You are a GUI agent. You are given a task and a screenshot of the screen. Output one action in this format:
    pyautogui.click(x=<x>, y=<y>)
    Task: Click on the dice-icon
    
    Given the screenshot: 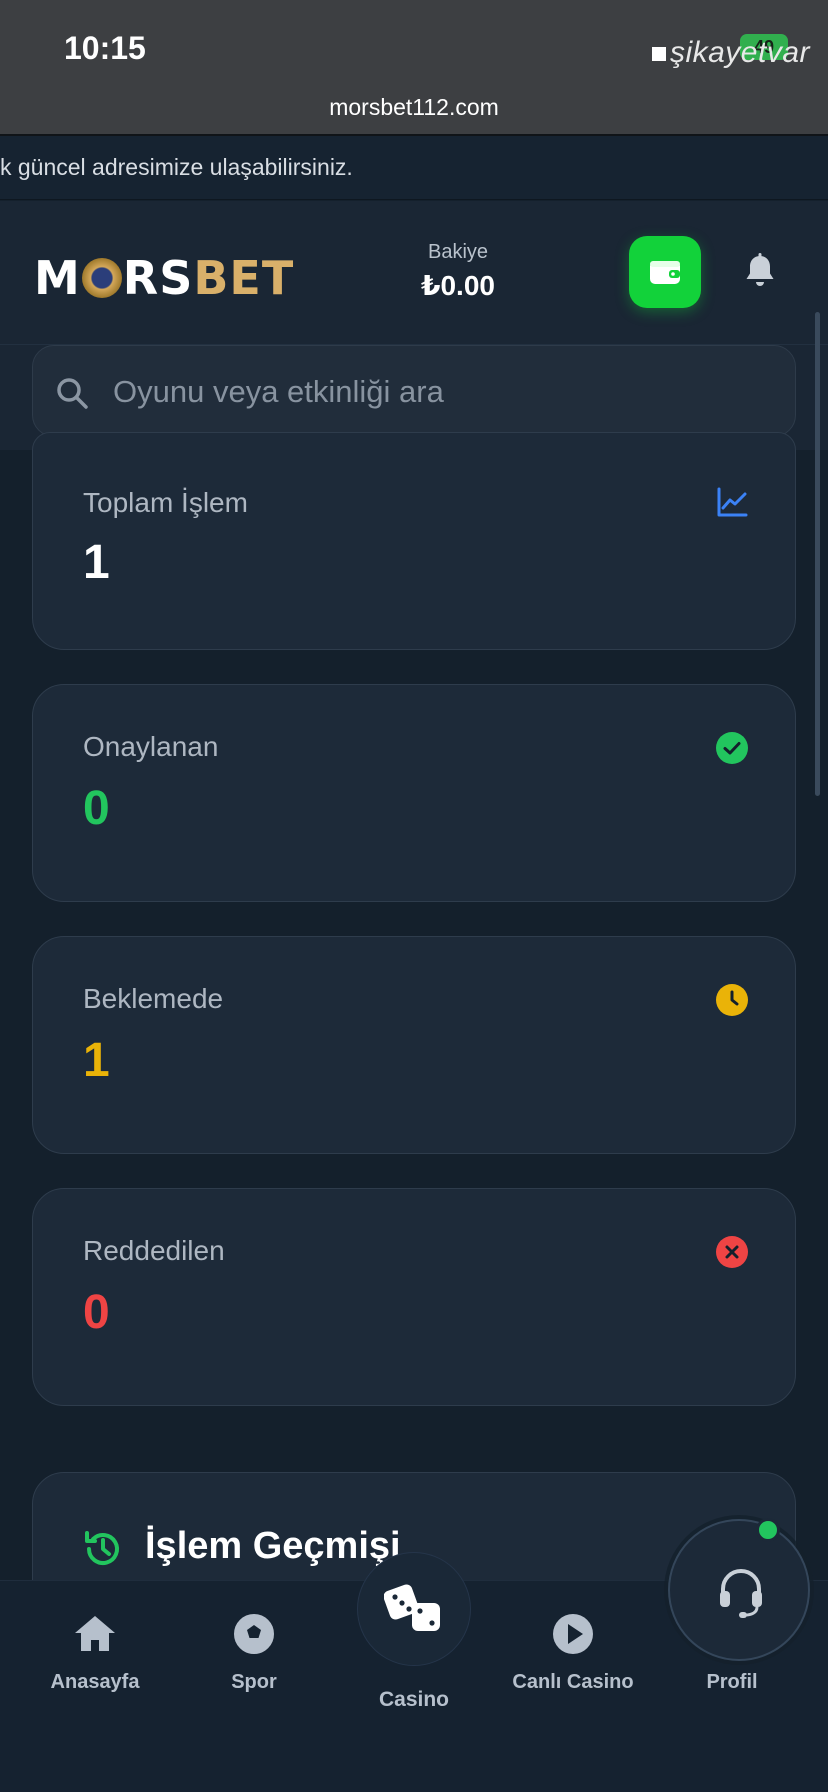 What is the action you would take?
    pyautogui.click(x=412, y=1607)
    